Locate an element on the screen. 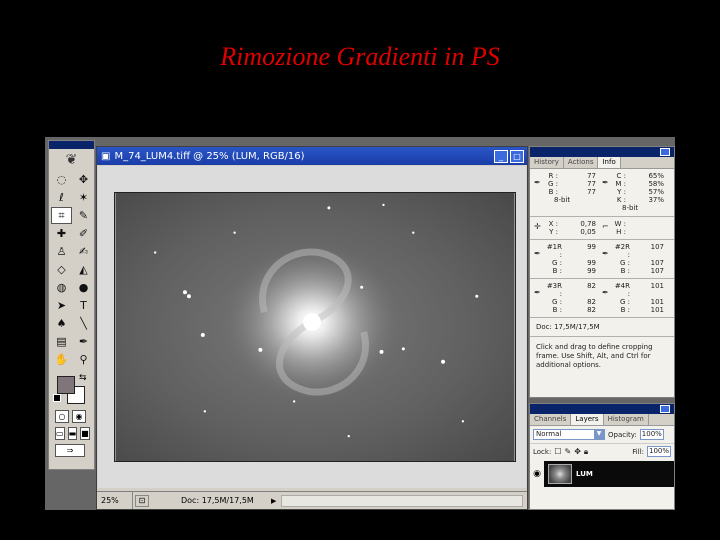  toolbox: ❦ ◌ ✥ ℓ ✶ ⌗ ✎ ✚ ✐ ♙ ✍ ◇ ◭ ◍ ● ➤ T ♠ ╲ ▤ ✒ ✋ ⚲ ⇆ ○ ◉ ▭ ▬ ■ ⇒ is located at coordinates (71, 305).